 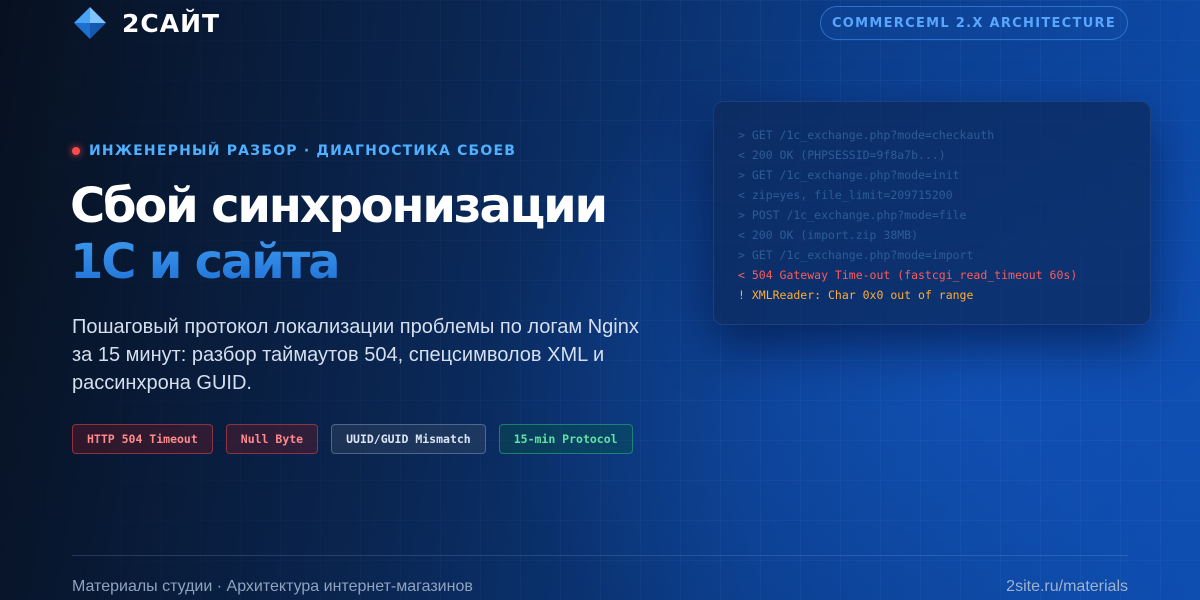 I want to click on tag-15-min-protocol: 15-min Protocol, so click(x=565, y=439).